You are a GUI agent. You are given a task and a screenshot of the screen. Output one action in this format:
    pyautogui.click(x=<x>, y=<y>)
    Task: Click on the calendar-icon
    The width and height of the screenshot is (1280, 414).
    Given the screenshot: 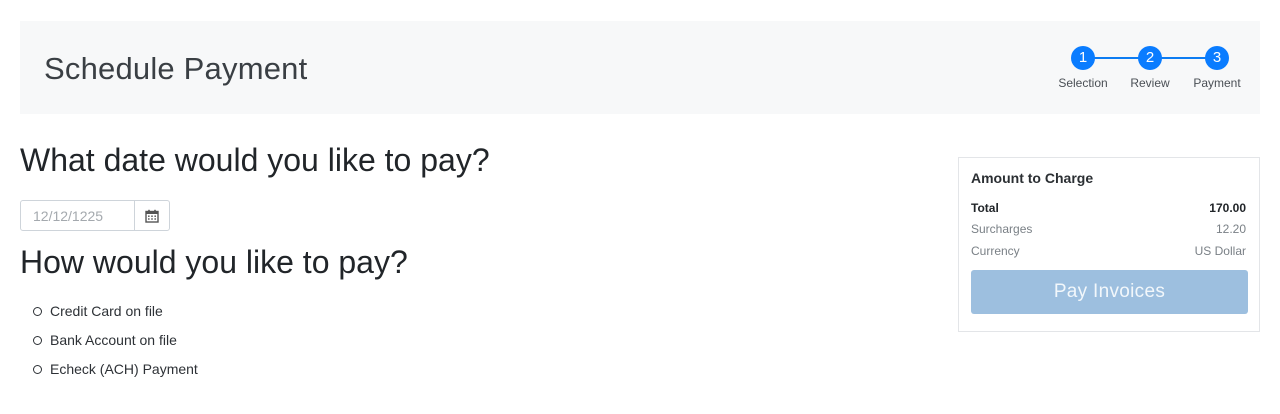 What is the action you would take?
    pyautogui.click(x=152, y=216)
    